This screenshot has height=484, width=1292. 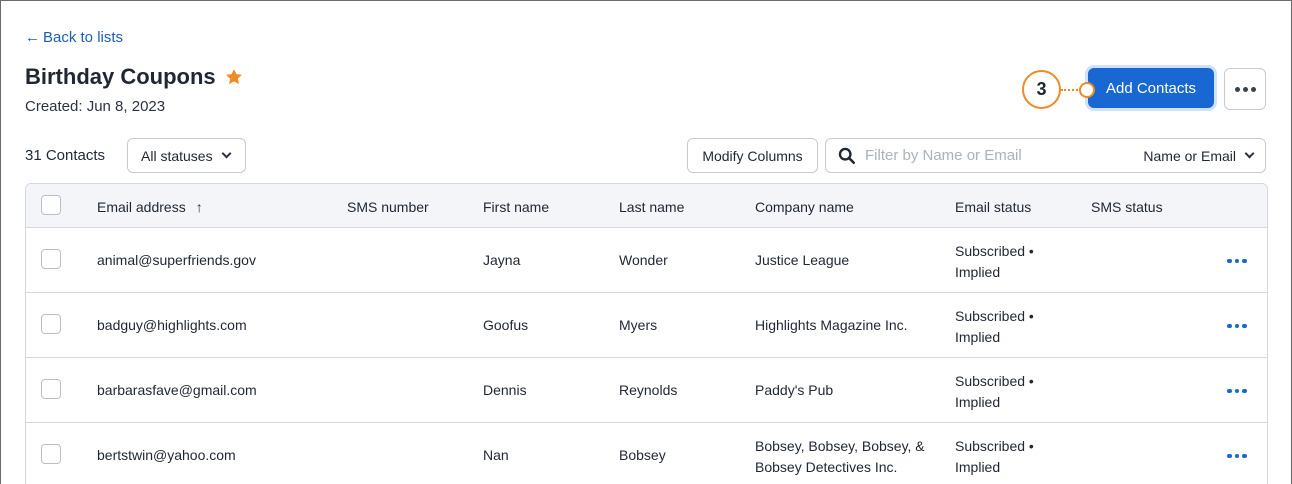 I want to click on status-filter-value: All statuses, so click(x=177, y=155).